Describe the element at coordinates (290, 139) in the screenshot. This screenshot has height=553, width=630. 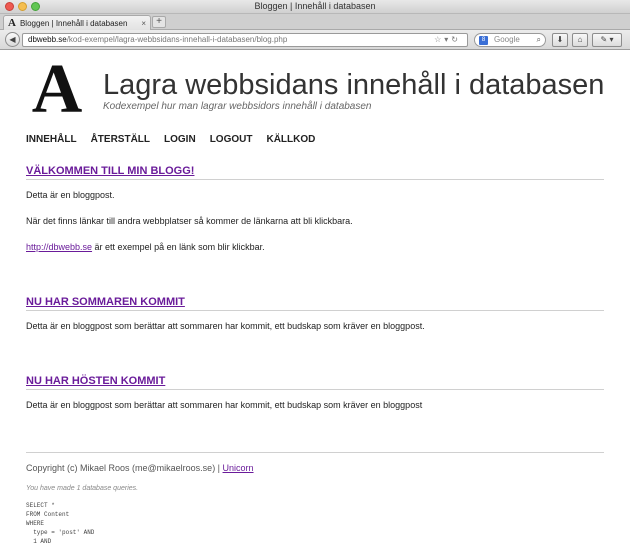
I see `menu-item-kallkod: KÄLLKOD` at that location.